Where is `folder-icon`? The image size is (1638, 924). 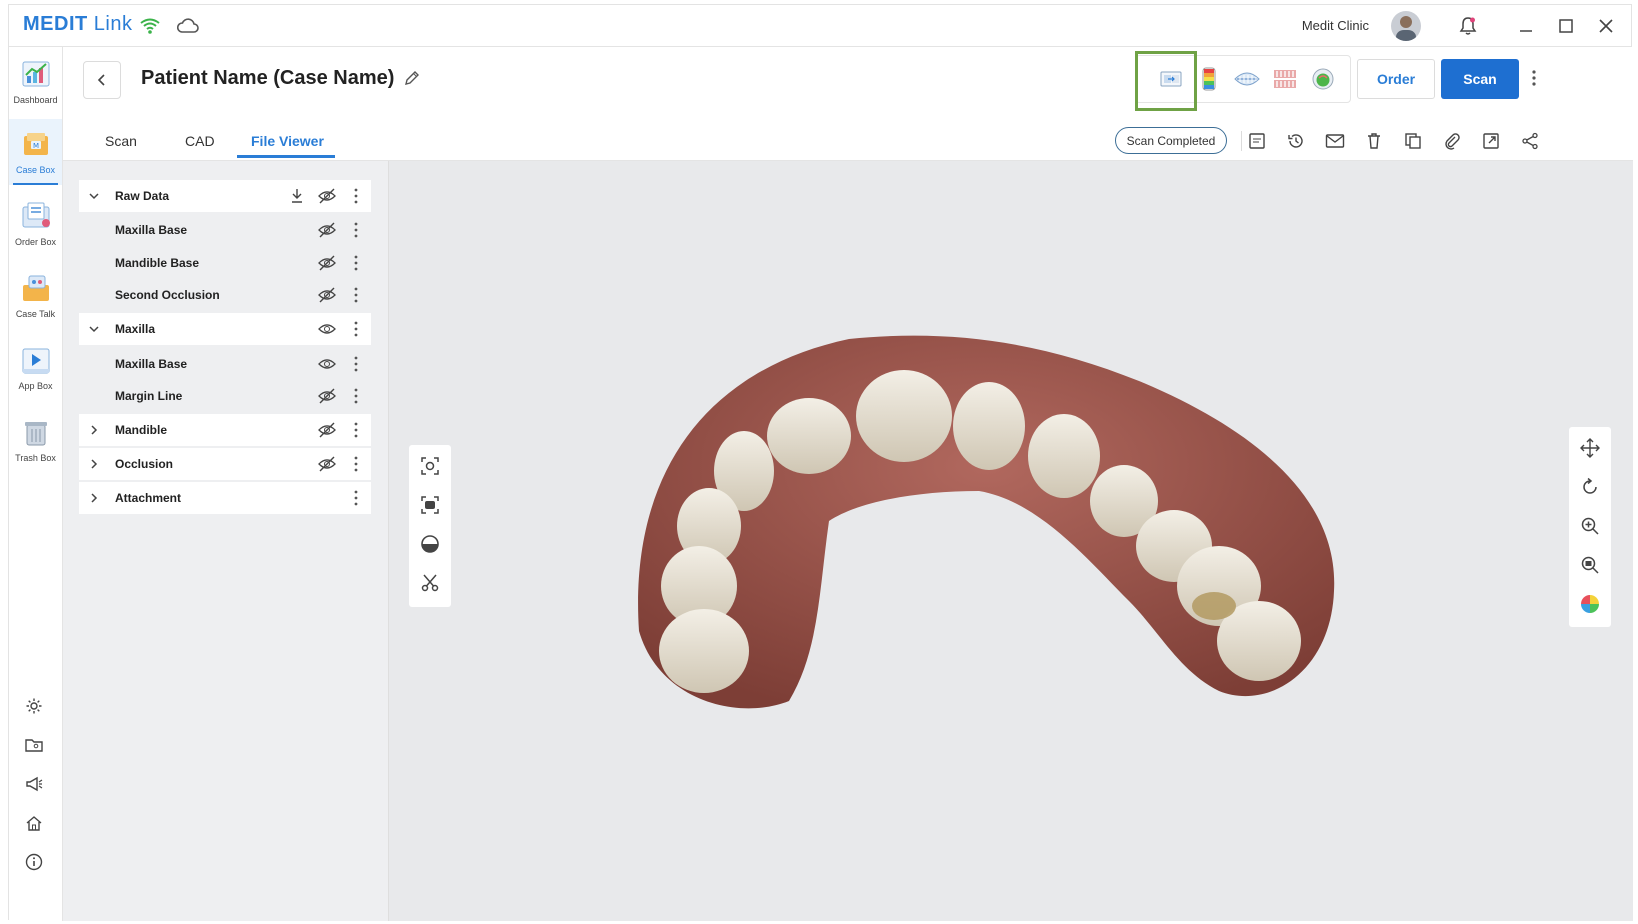 folder-icon is located at coordinates (34, 745).